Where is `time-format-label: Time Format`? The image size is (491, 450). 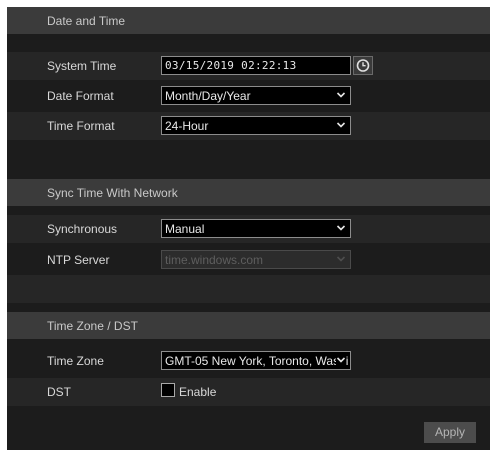
time-format-label: Time Format is located at coordinates (81, 126).